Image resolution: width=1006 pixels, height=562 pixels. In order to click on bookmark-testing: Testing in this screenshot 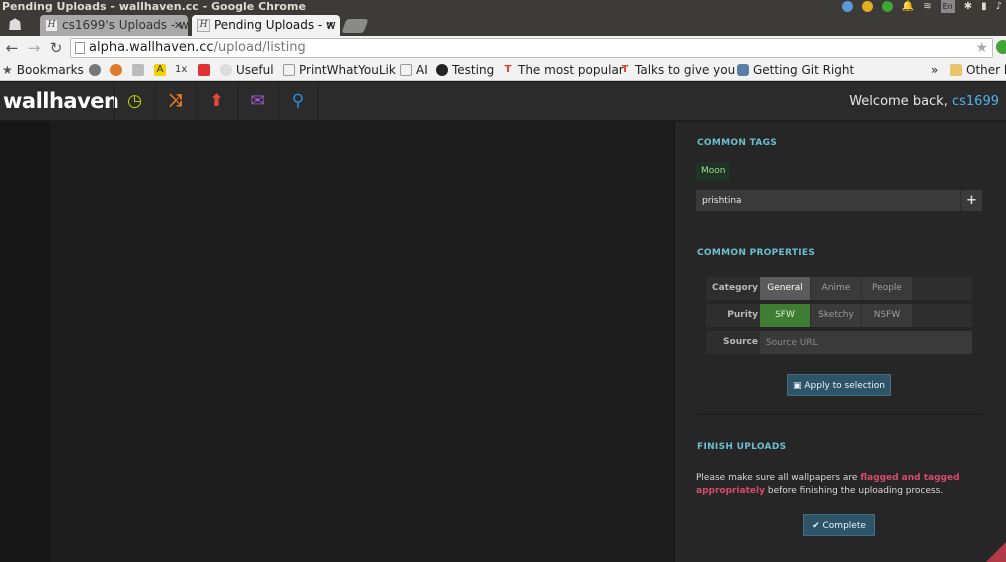, I will do `click(465, 70)`.